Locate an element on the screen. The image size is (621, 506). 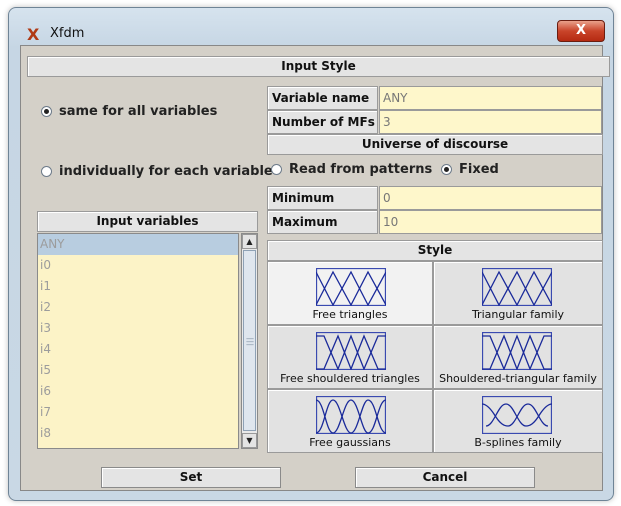
close-button: X is located at coordinates (581, 31).